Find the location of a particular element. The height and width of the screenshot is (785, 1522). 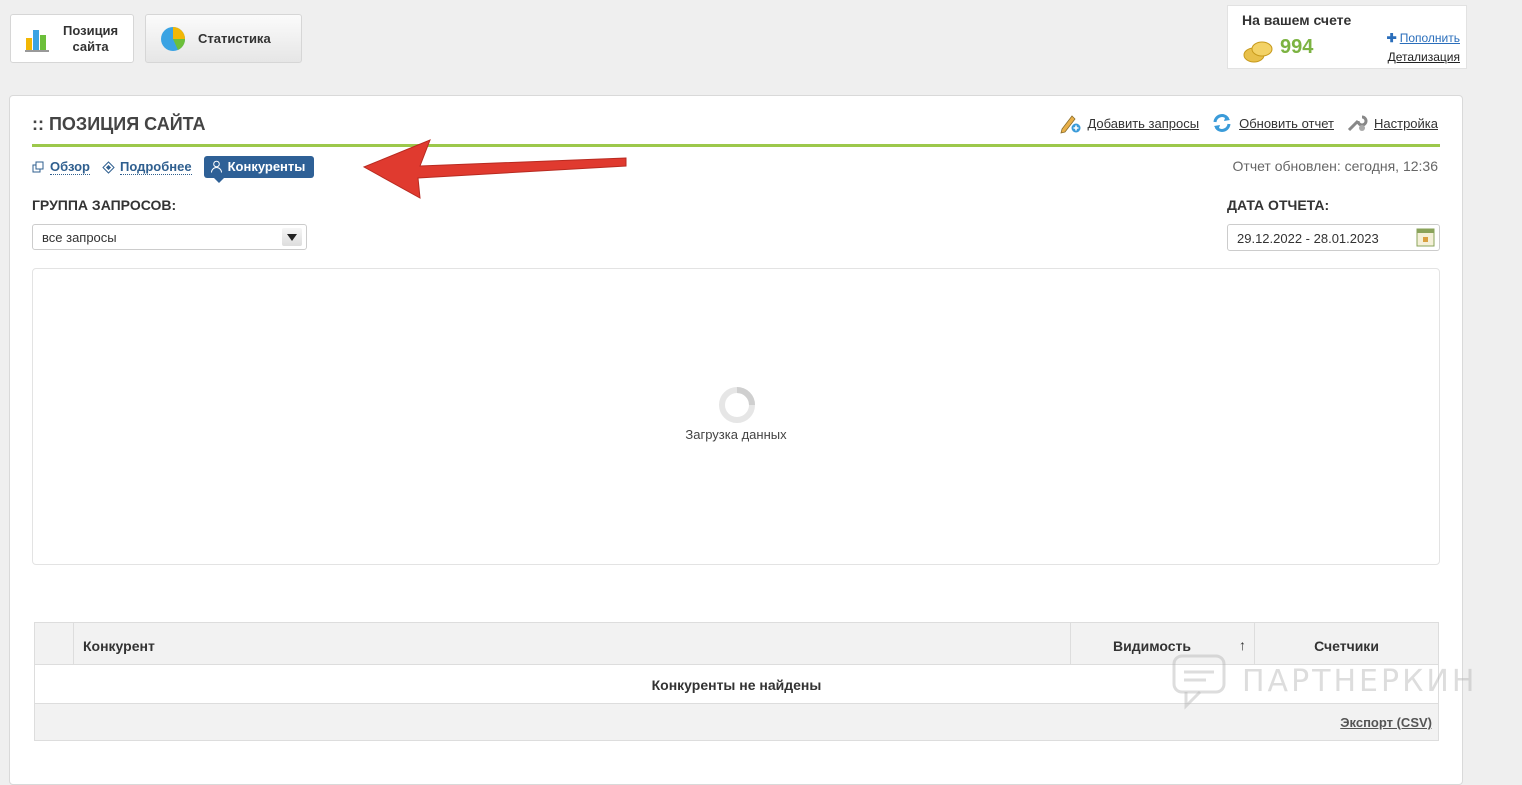

subtab-overview: Обзор is located at coordinates (61, 167).